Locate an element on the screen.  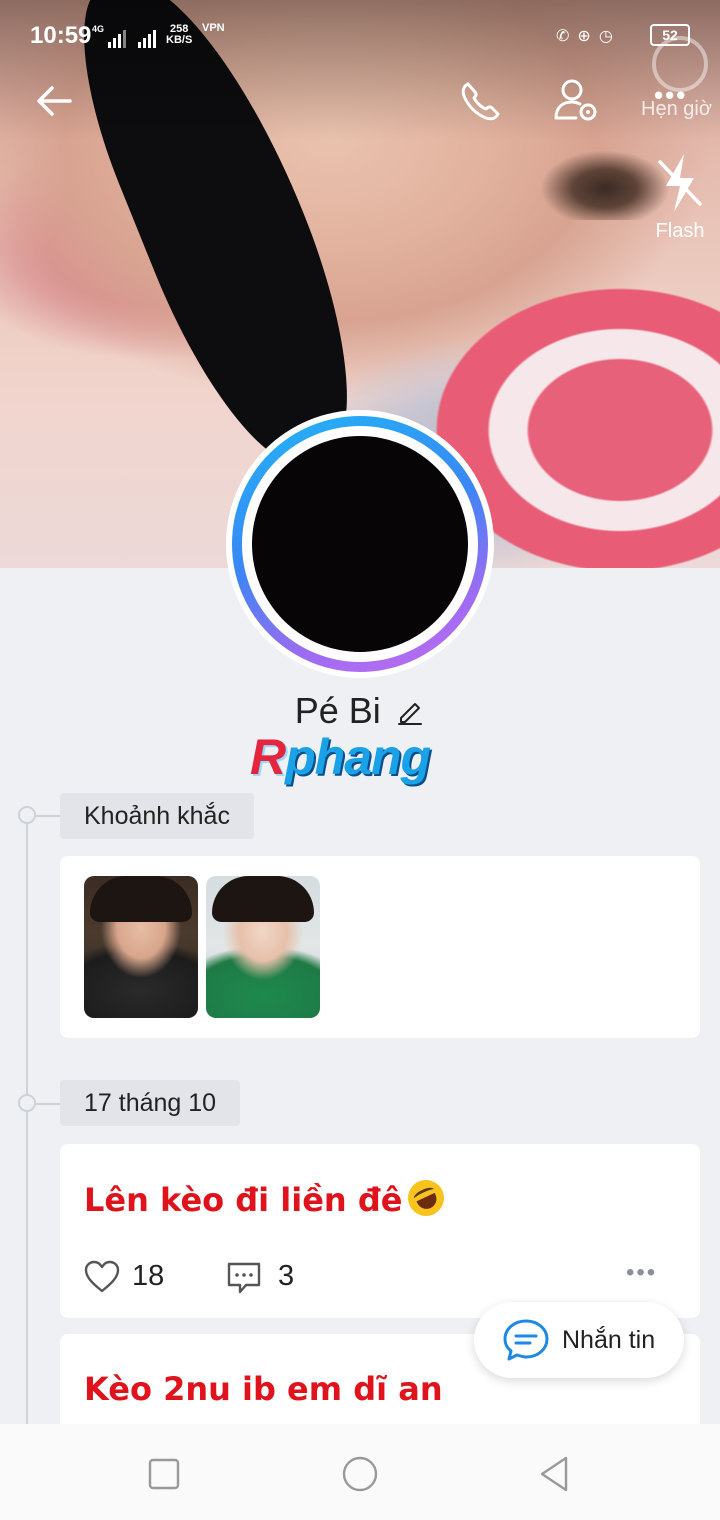
system-nav-bar is located at coordinates (360, 1472).